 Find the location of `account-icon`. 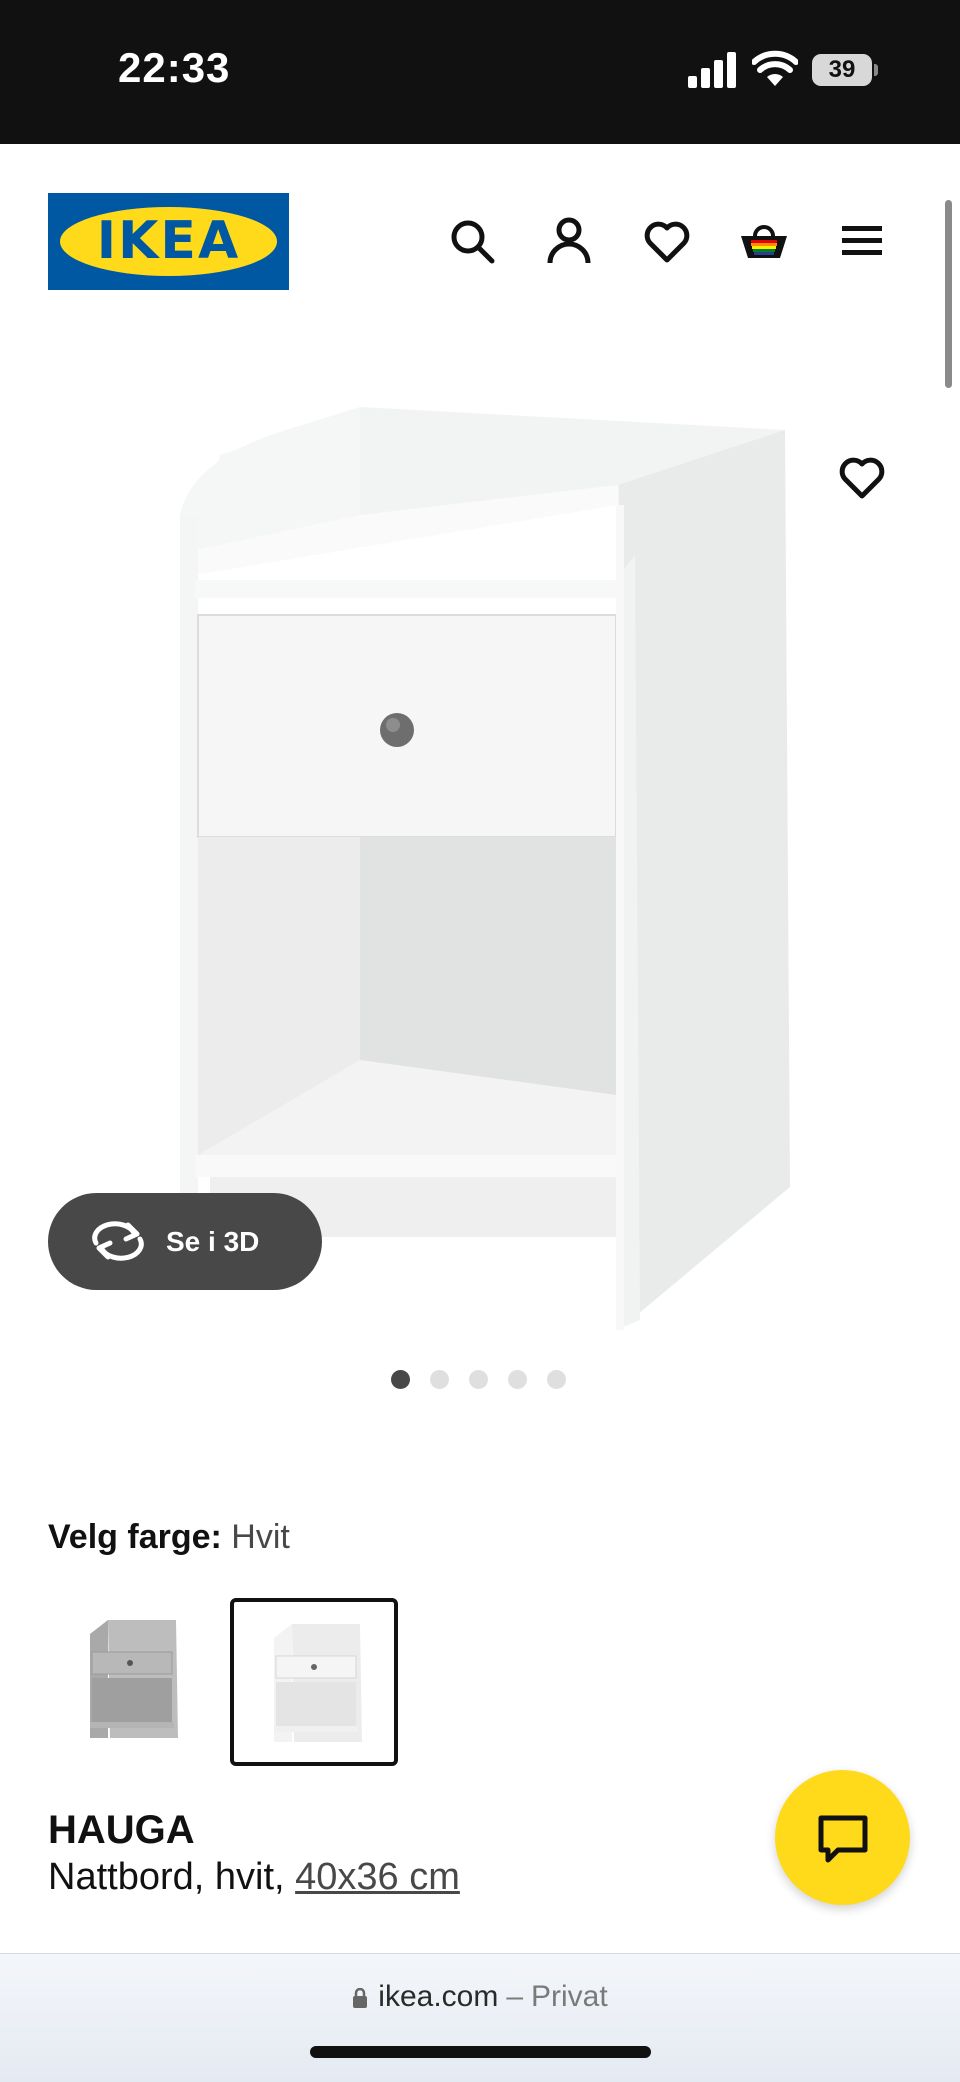

account-icon is located at coordinates (569, 241).